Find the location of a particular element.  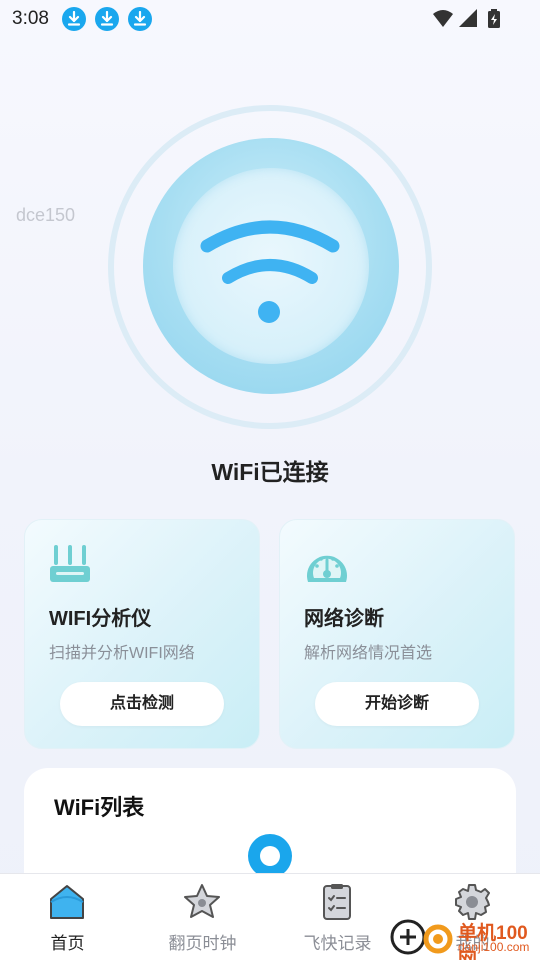

speedometer-icon is located at coordinates (327, 568).